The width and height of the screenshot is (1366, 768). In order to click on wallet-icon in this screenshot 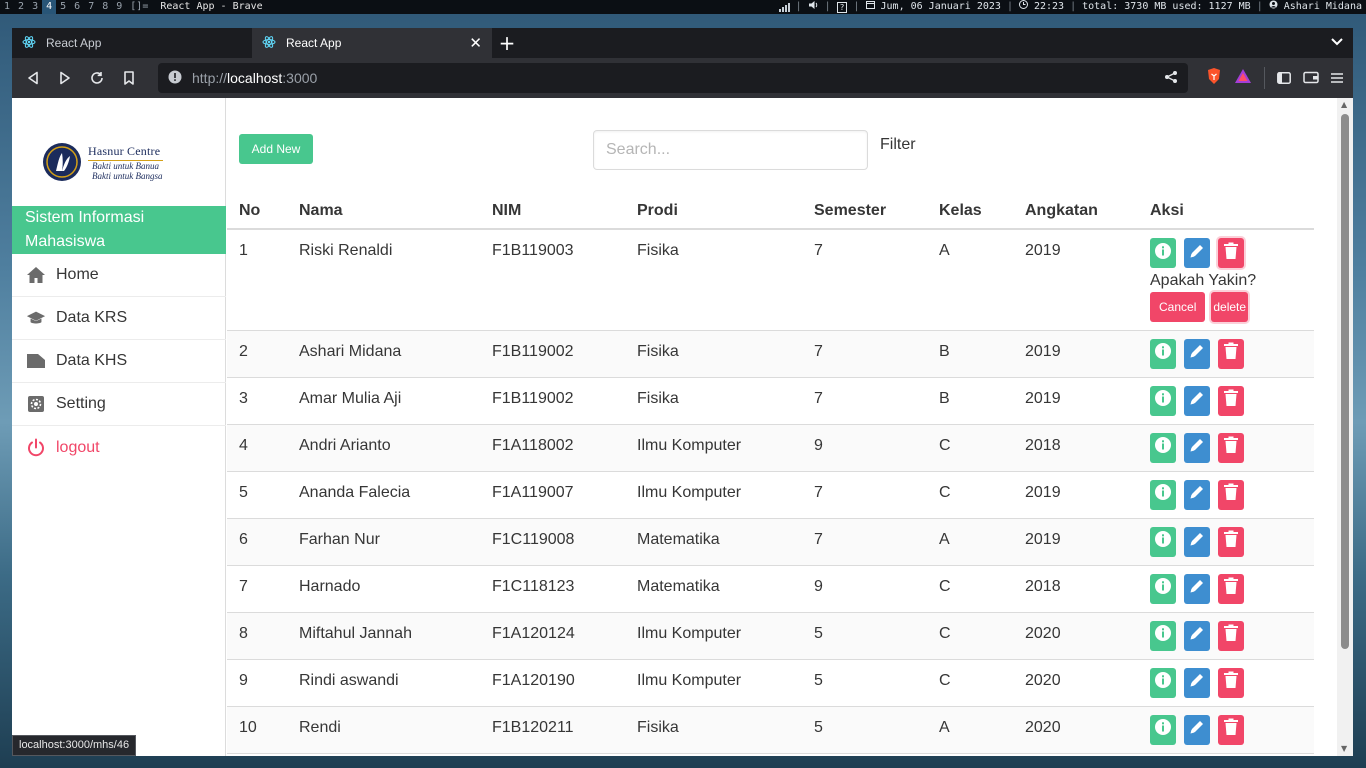, I will do `click(1311, 78)`.